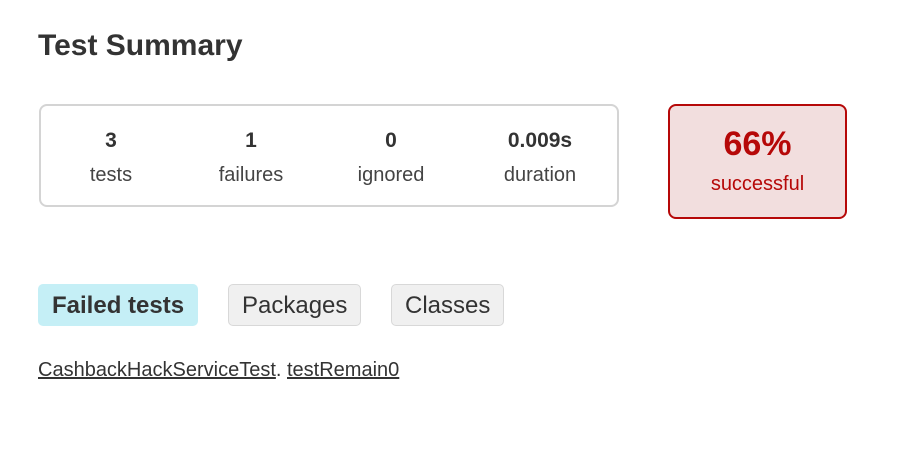  I want to click on failed-test-method-link: testRemain0, so click(343, 370).